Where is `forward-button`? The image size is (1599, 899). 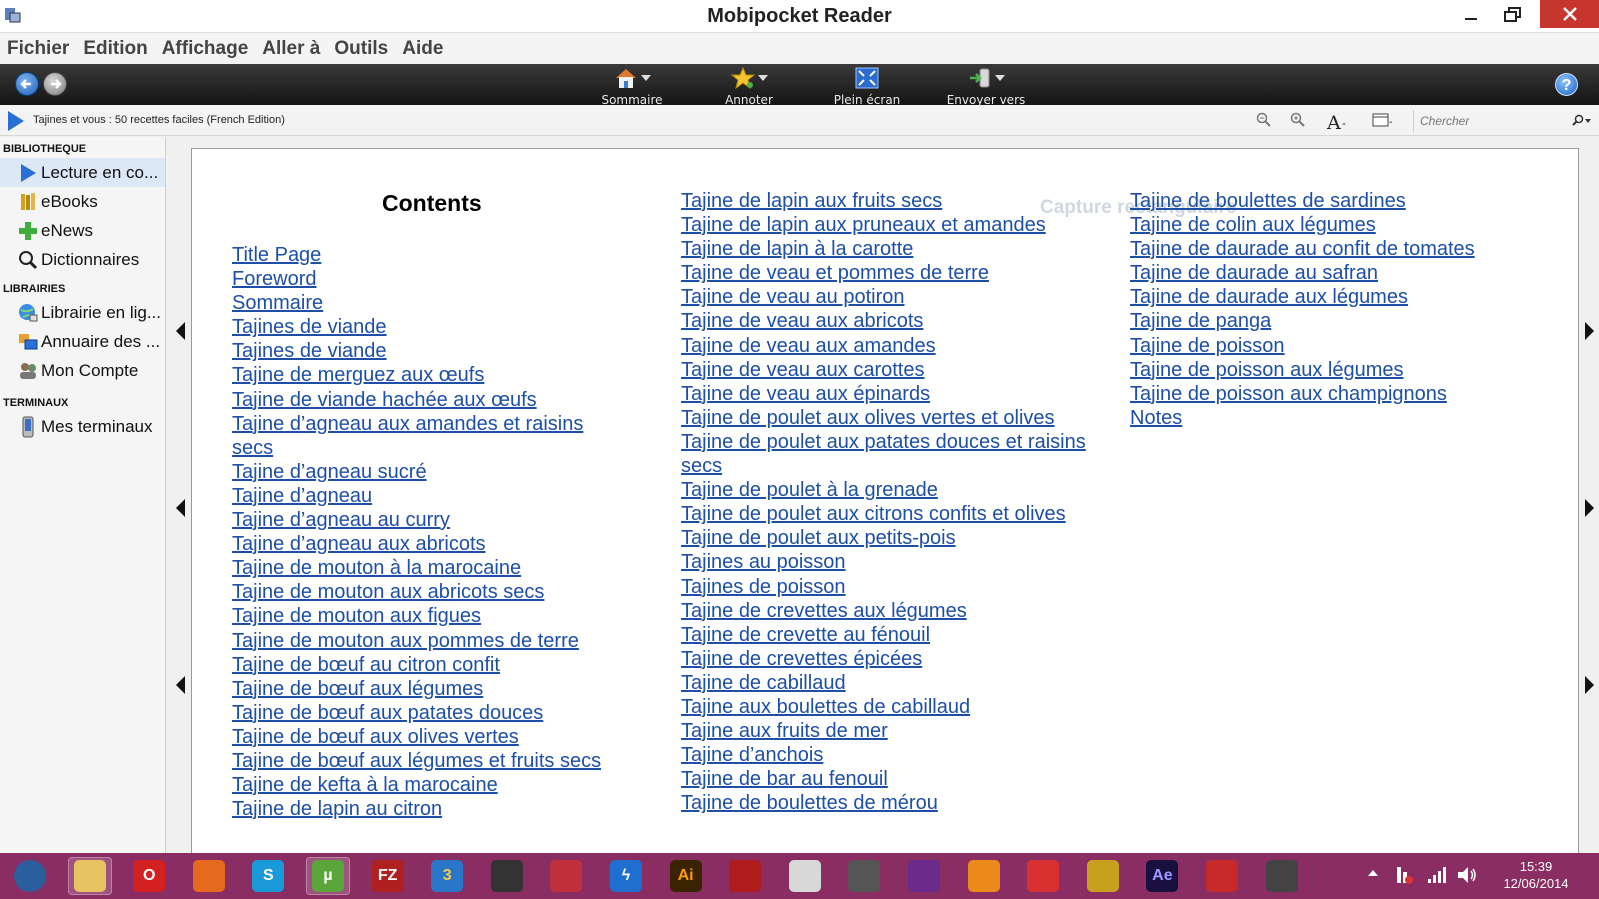 forward-button is located at coordinates (55, 84).